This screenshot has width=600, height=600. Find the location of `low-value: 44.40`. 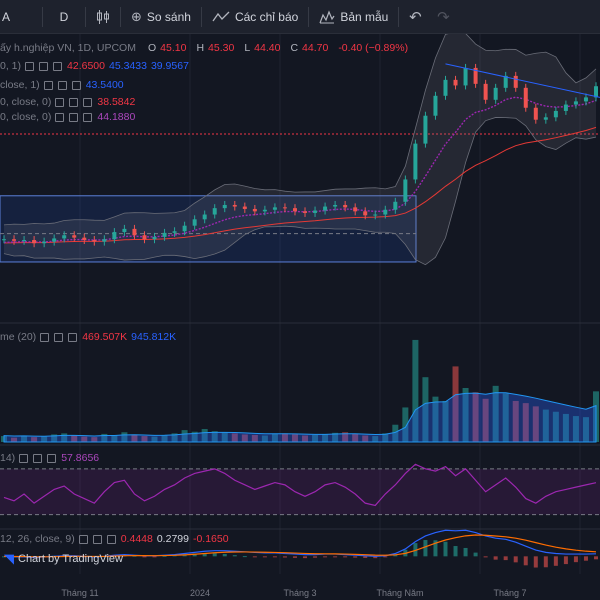

low-value: 44.40 is located at coordinates (267, 48).